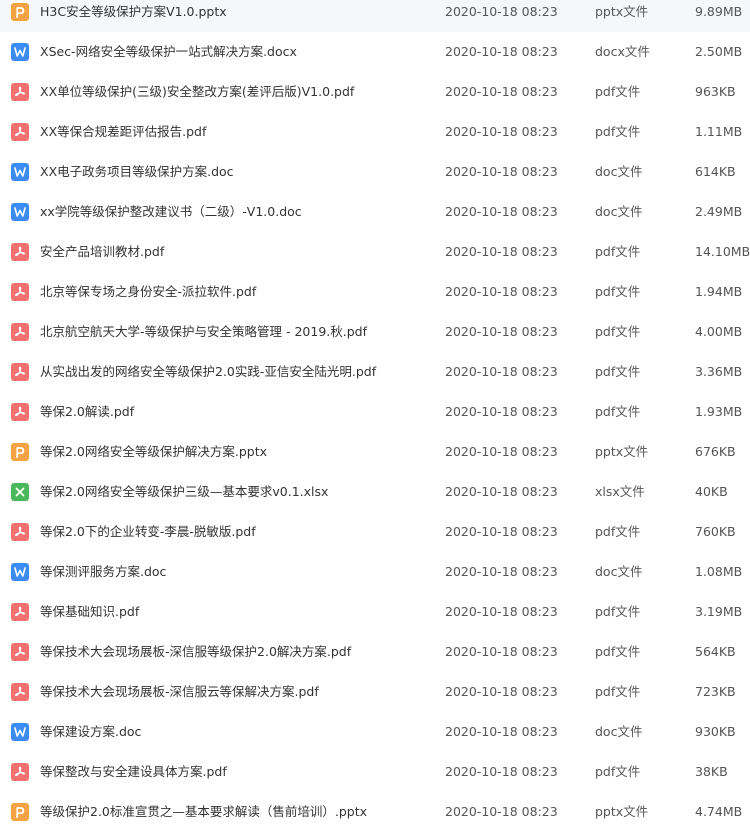 This screenshot has width=750, height=832. Describe the element at coordinates (237, 252) in the screenshot. I see `file-name: 安全产品培训教材.pdf` at that location.